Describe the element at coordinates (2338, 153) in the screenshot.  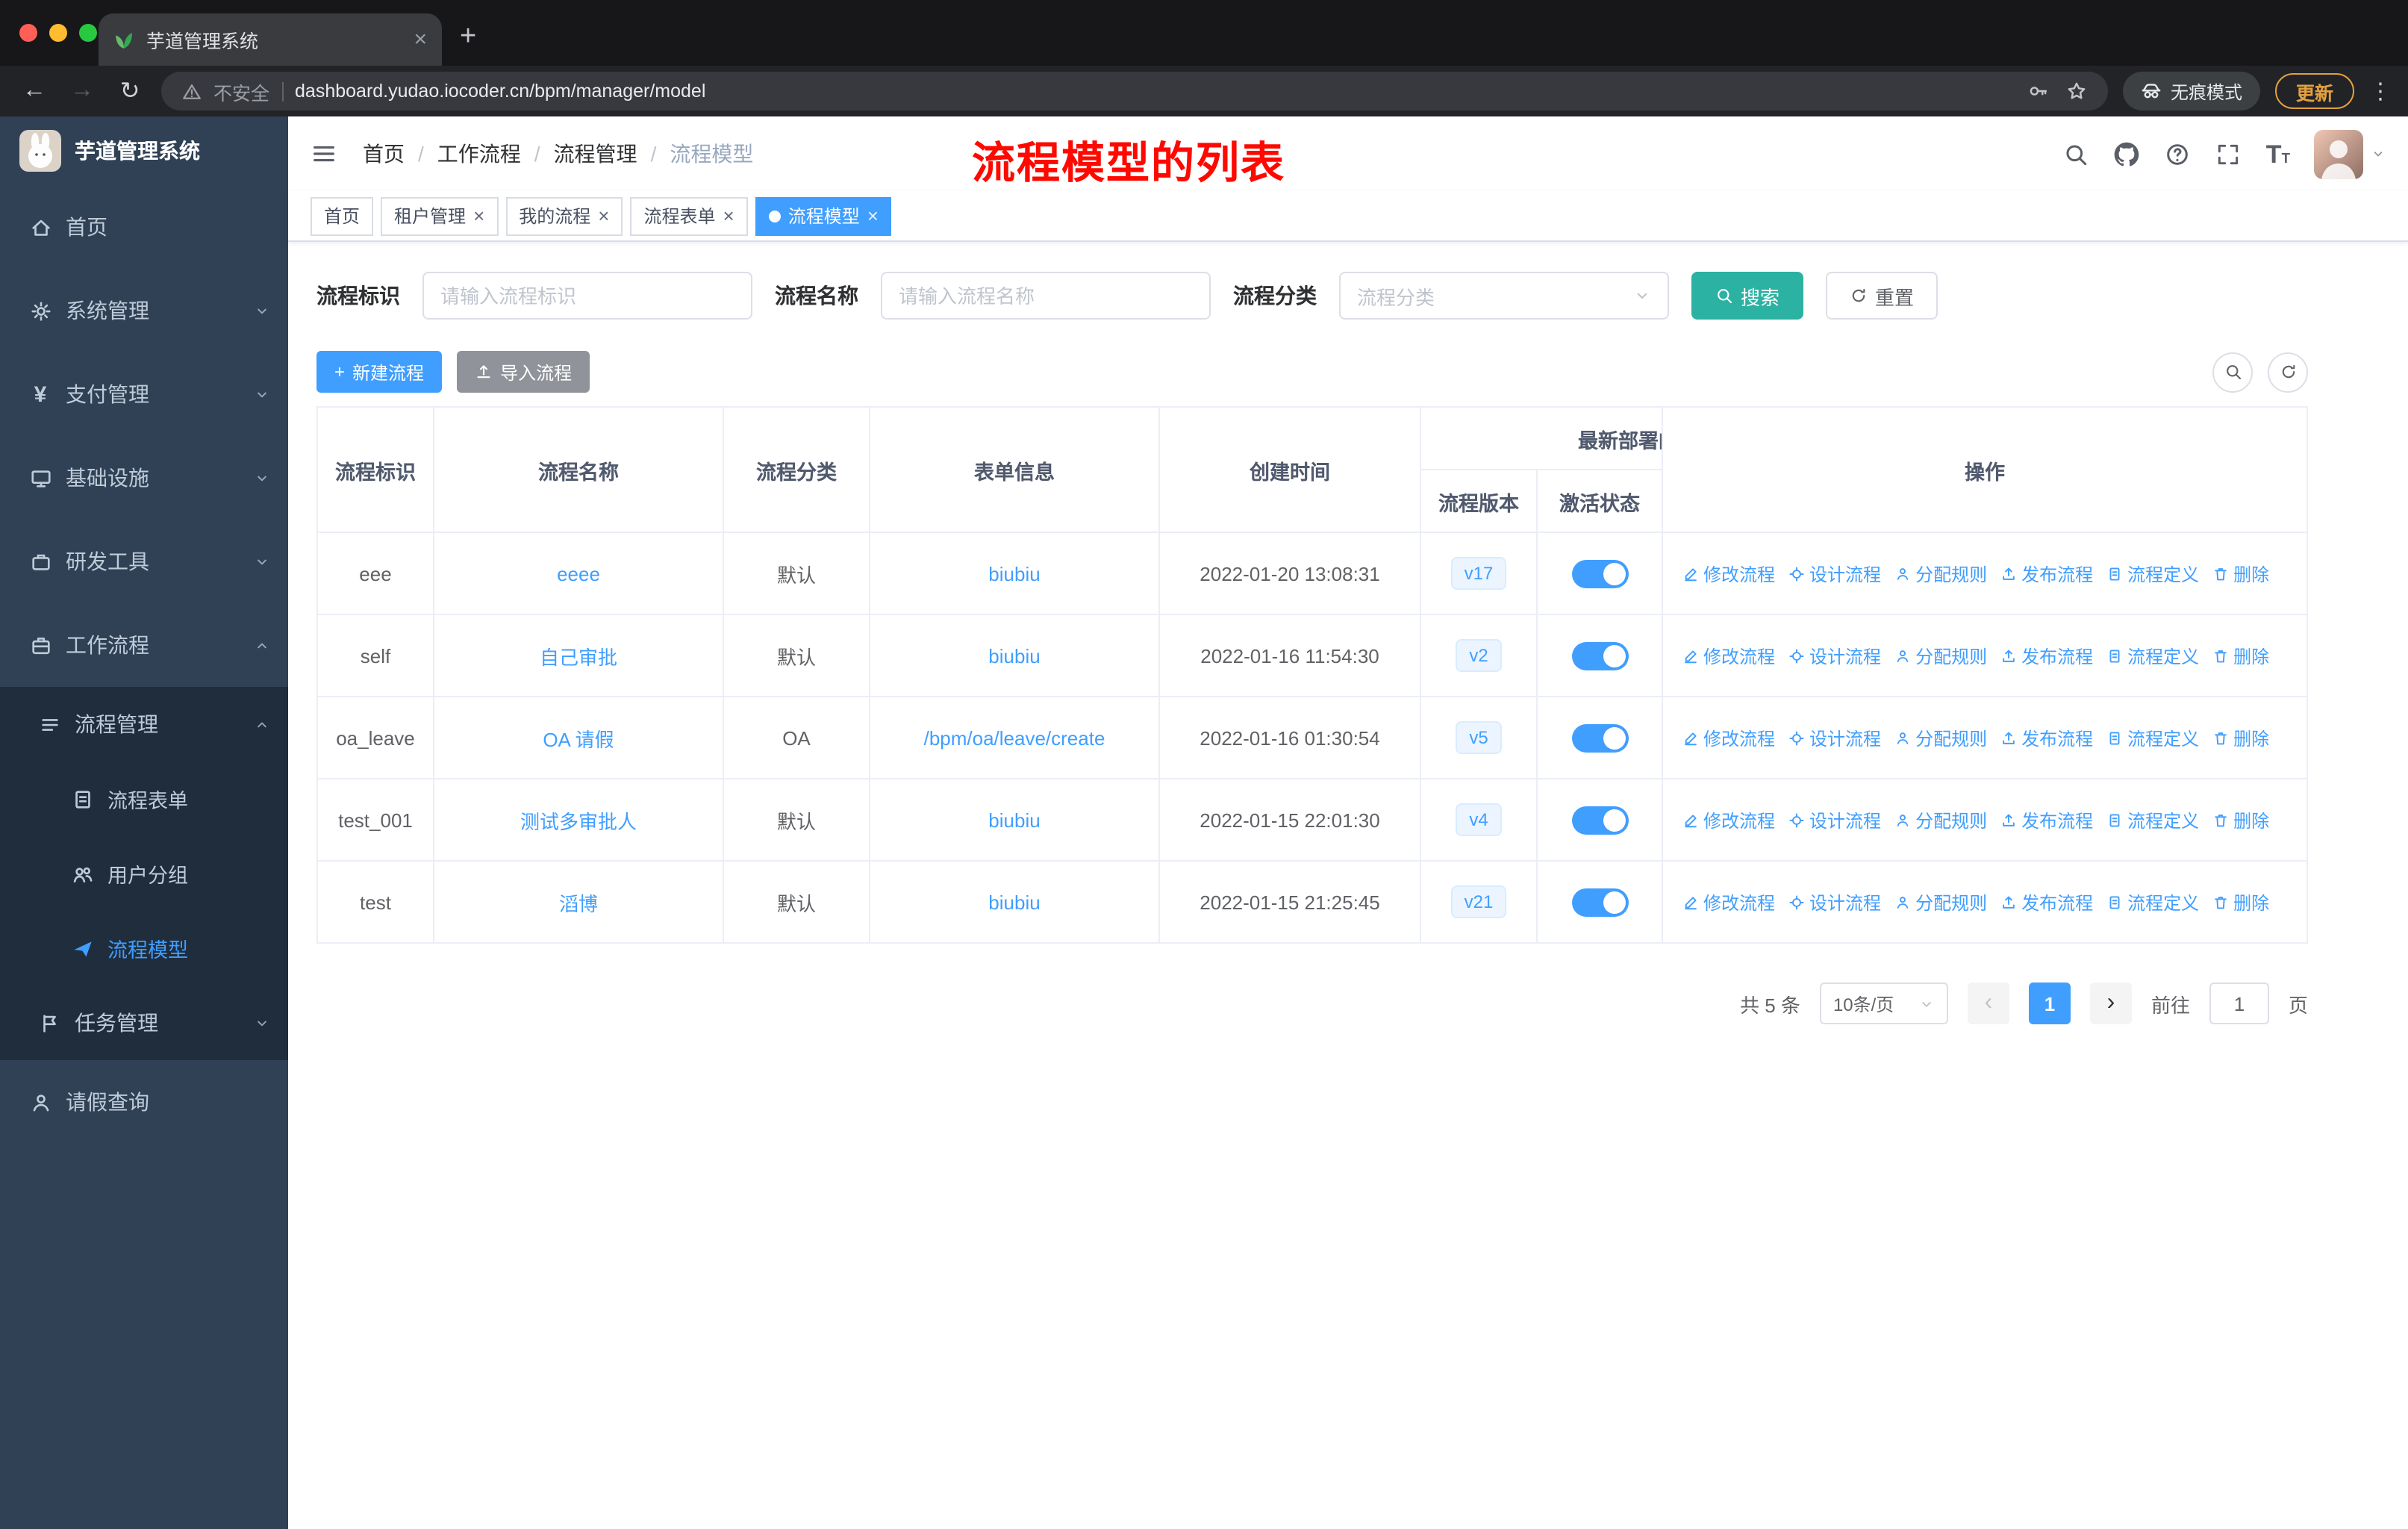
I see `avatar` at that location.